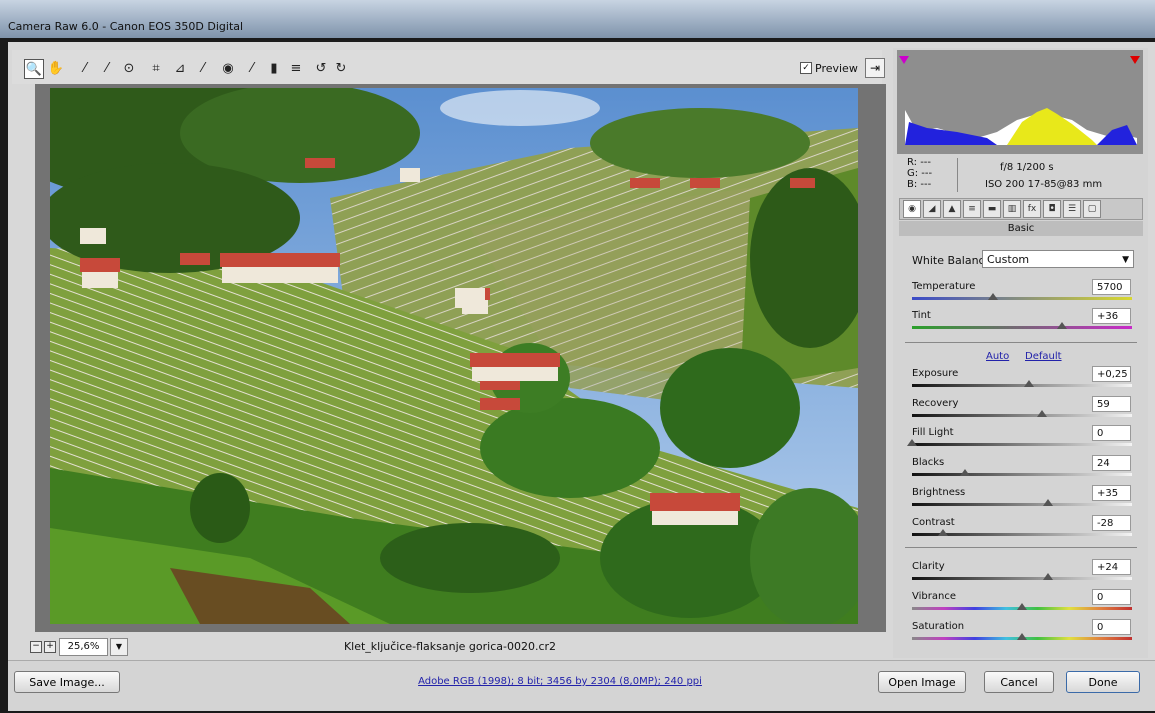  I want to click on vibrance-slider-handle, so click(1022, 606).